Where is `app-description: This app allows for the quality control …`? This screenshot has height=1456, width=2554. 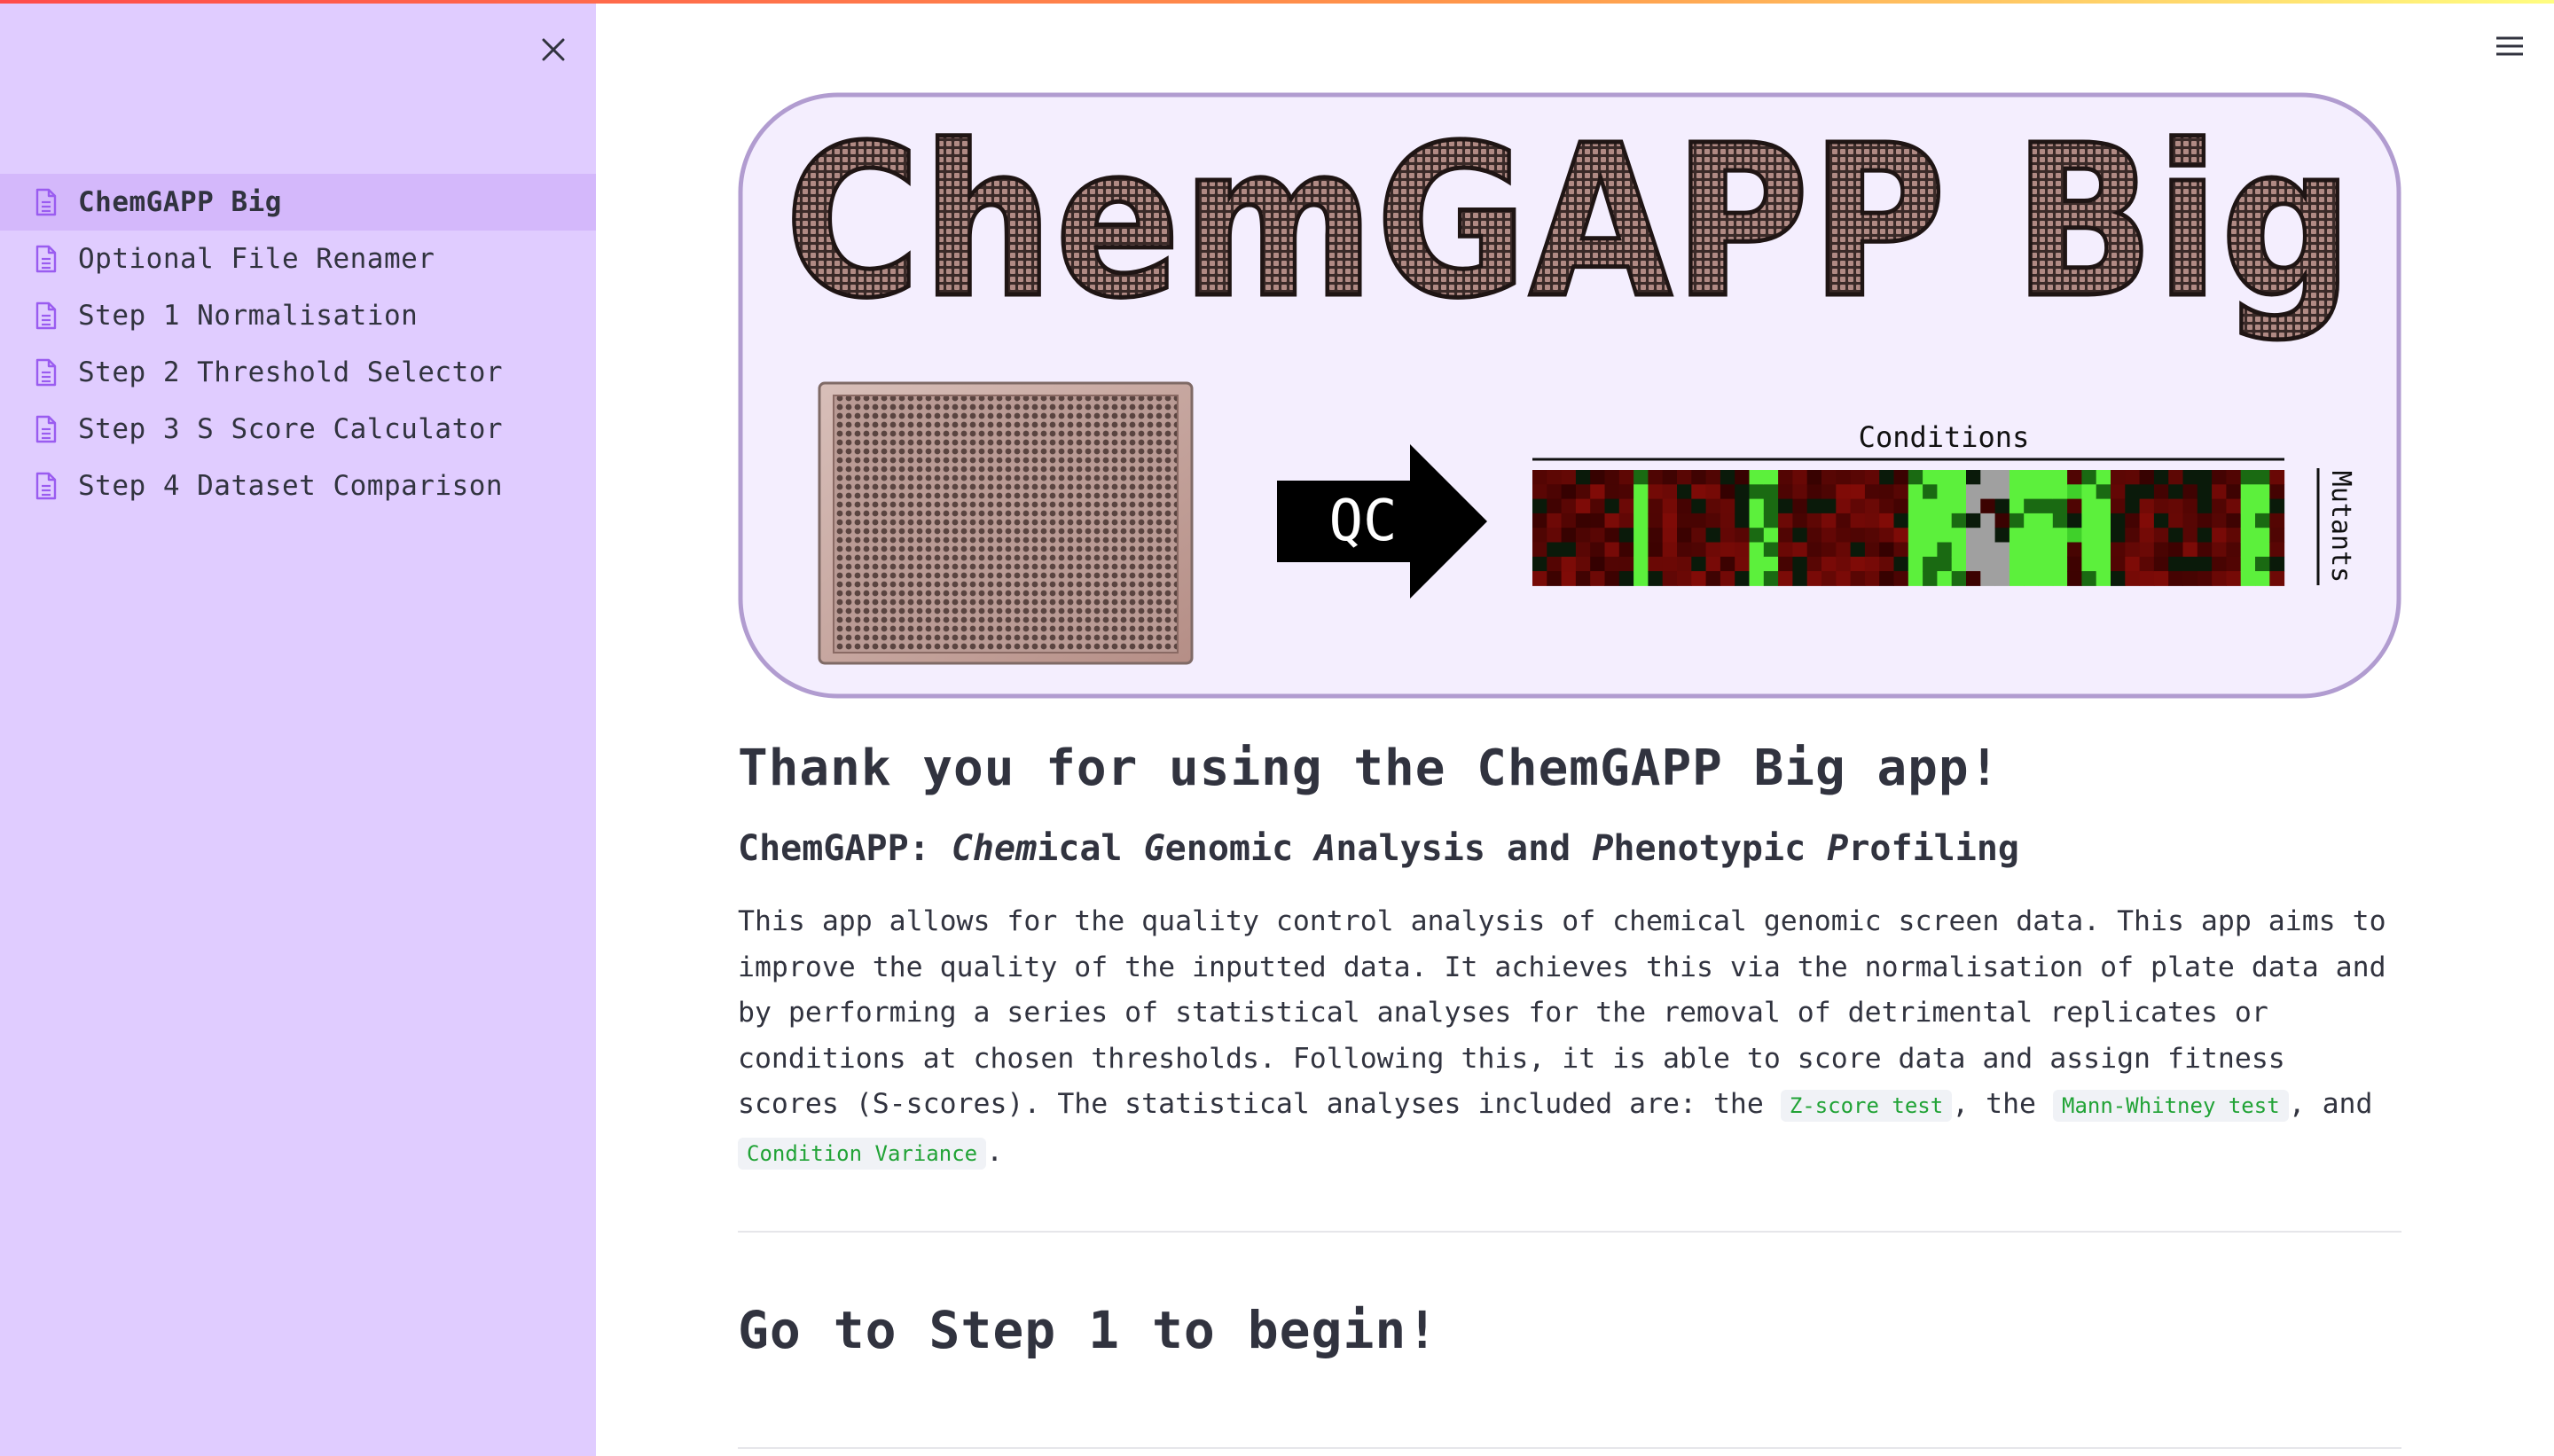
app-description: This app allows for the quality control … is located at coordinates (1569, 1038).